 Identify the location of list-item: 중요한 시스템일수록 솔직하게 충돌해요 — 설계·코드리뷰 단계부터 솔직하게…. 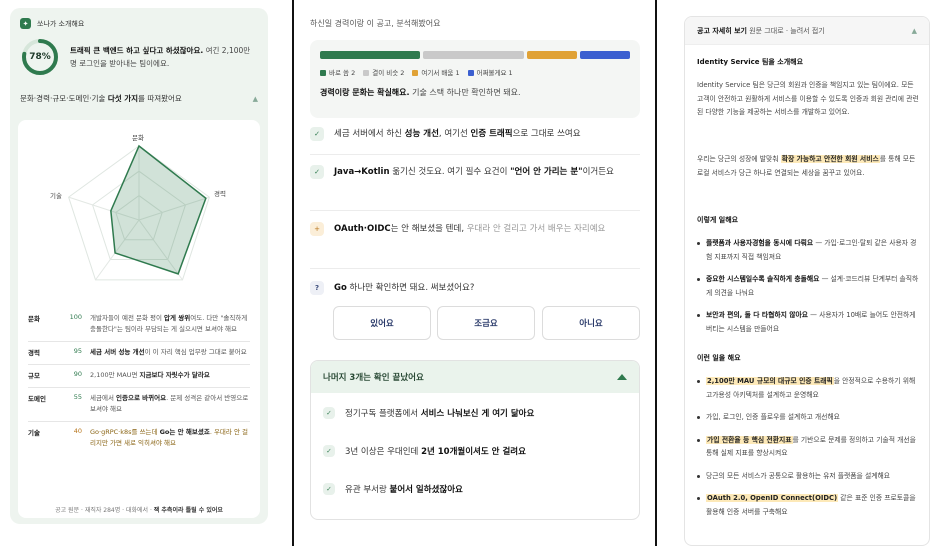
(808, 286).